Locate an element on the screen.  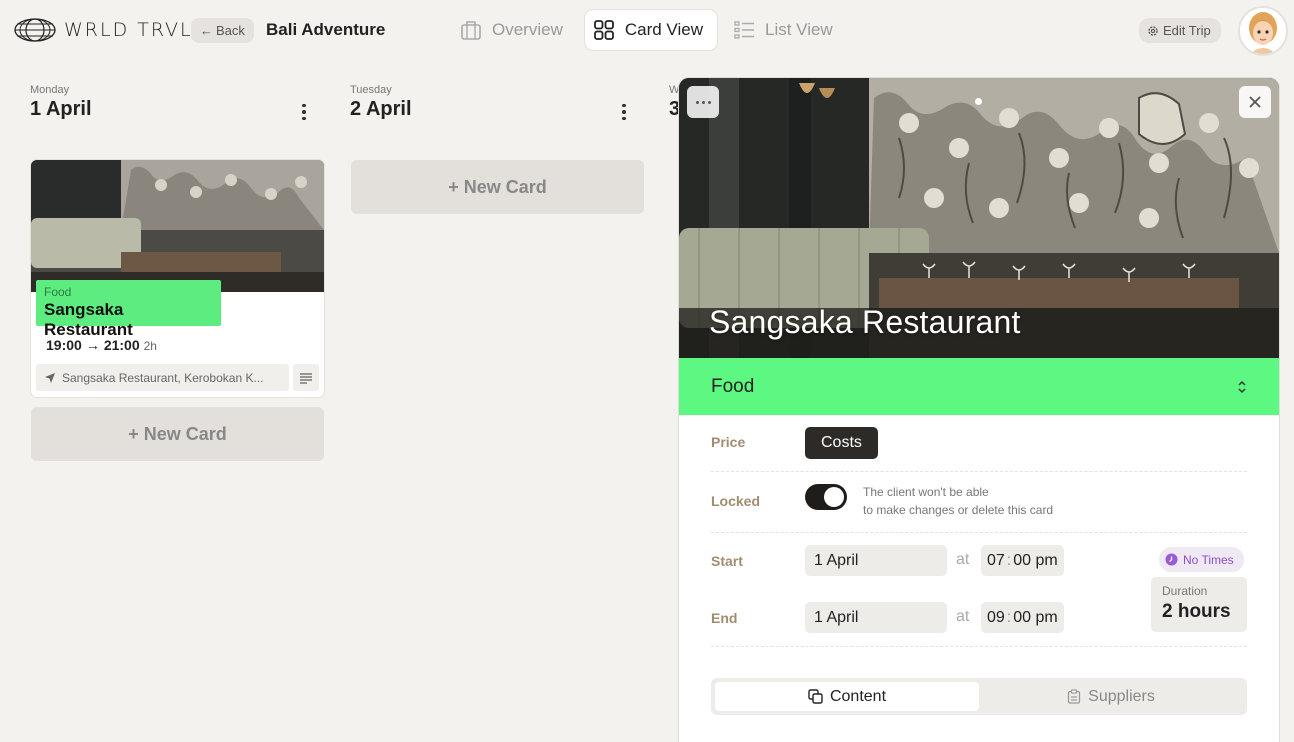
locked-note-line-1: The client won't be able is located at coordinates (926, 492).